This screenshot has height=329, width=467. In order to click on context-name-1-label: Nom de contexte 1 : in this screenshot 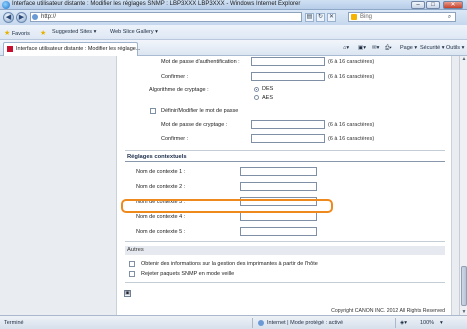, I will do `click(161, 172)`.